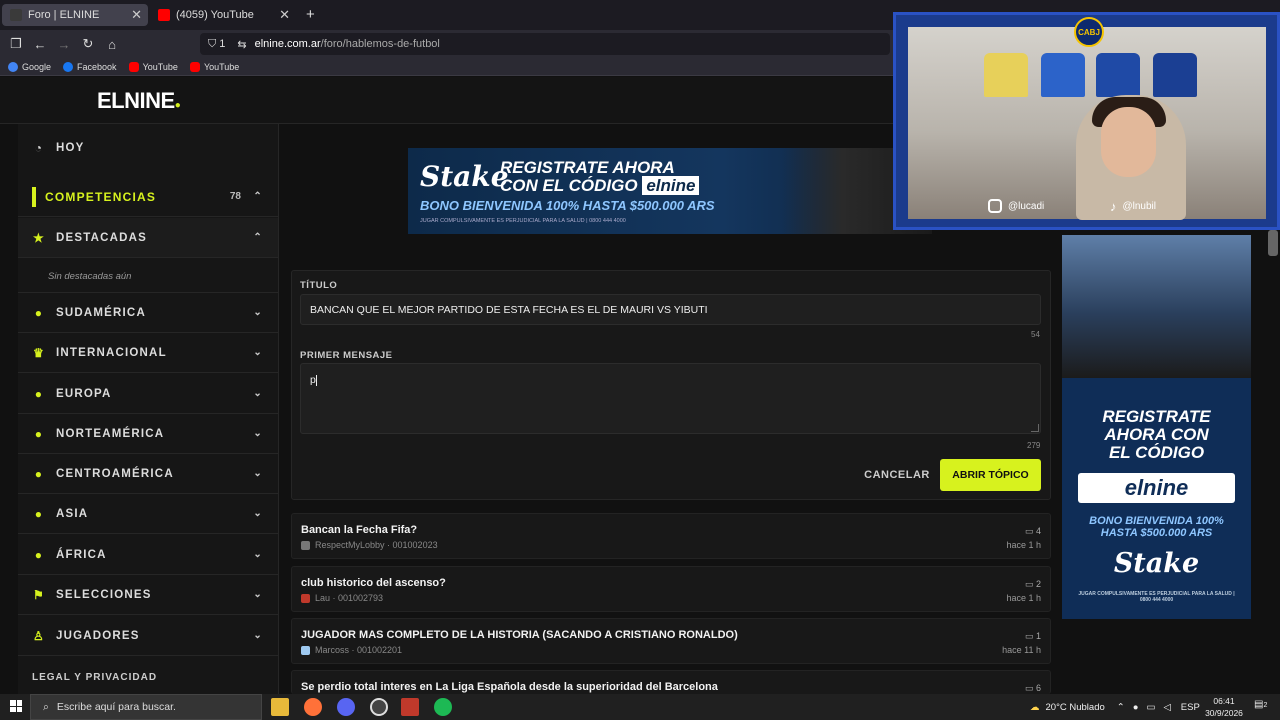 The width and height of the screenshot is (1280, 720). I want to click on sidebar-item-destacadas: ★ DESTACADAS ⌃, so click(148, 238).